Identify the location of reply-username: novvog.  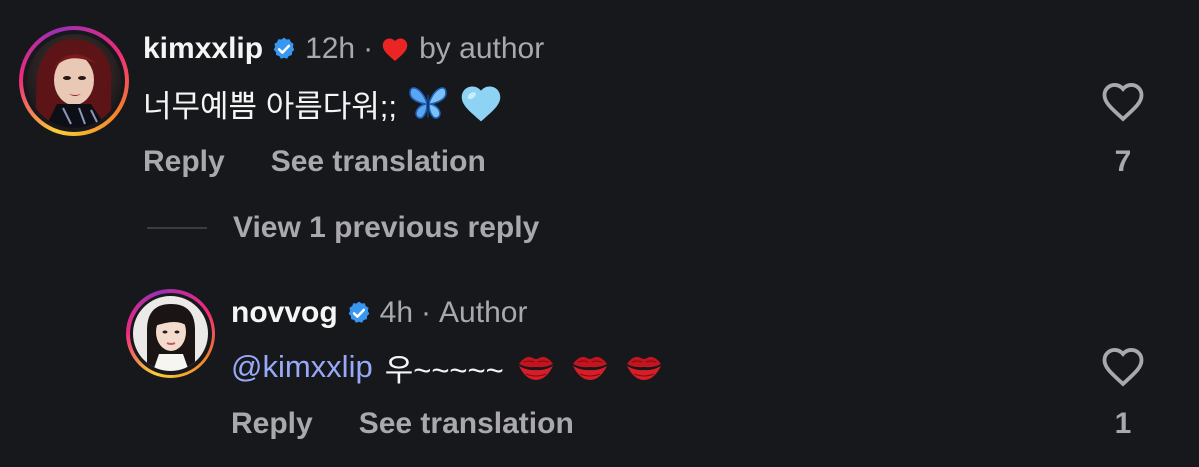
(284, 313).